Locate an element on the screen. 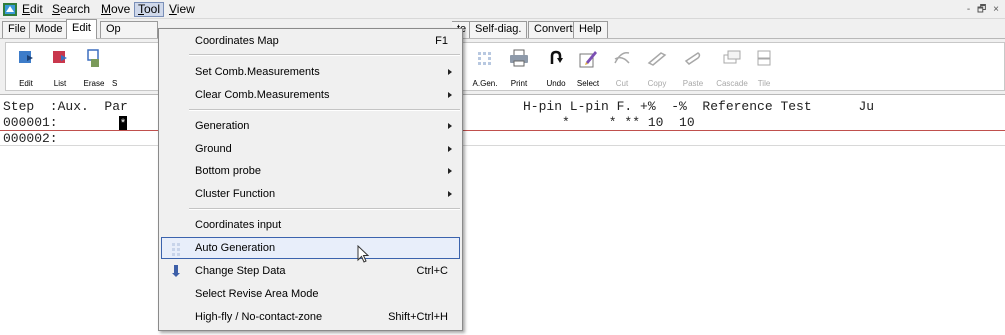 The image size is (1005, 335). grid-icon is located at coordinates (484, 58).